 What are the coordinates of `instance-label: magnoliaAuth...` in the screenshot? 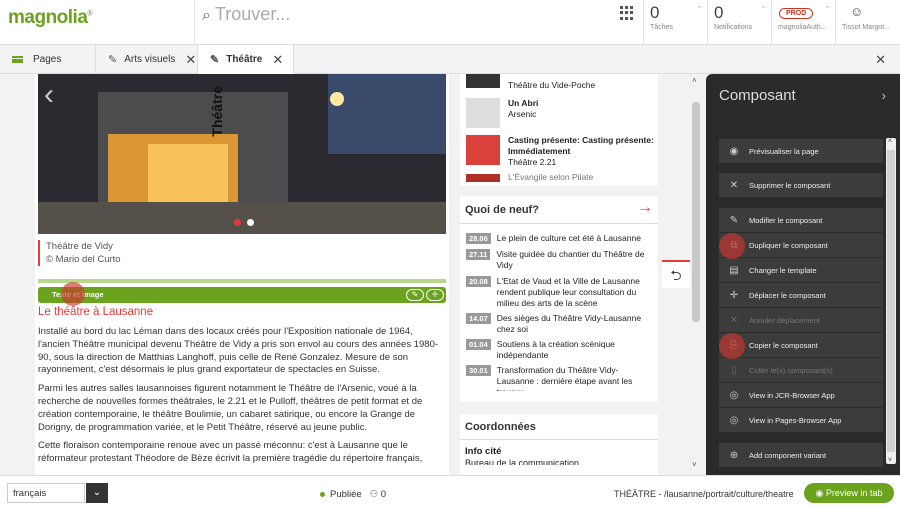 It's located at (802, 27).